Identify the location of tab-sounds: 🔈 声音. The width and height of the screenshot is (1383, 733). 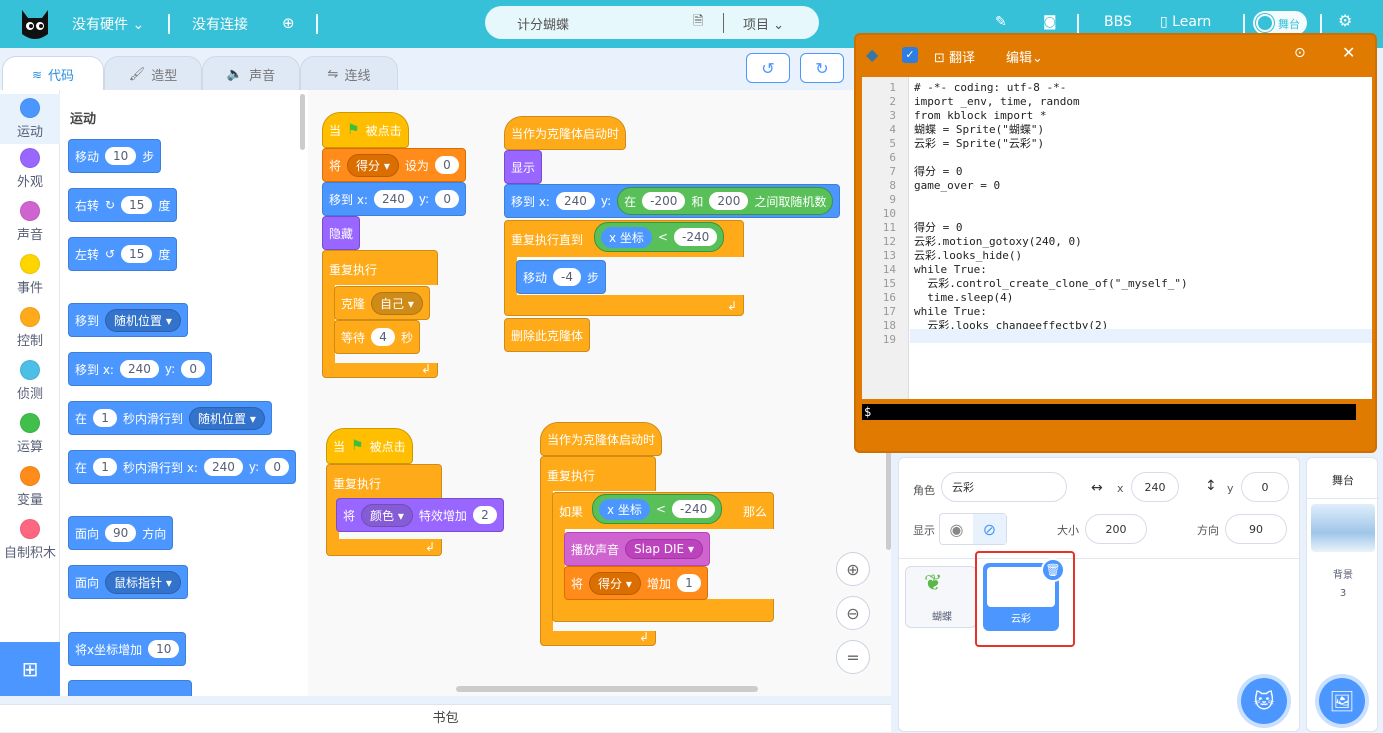
(251, 74).